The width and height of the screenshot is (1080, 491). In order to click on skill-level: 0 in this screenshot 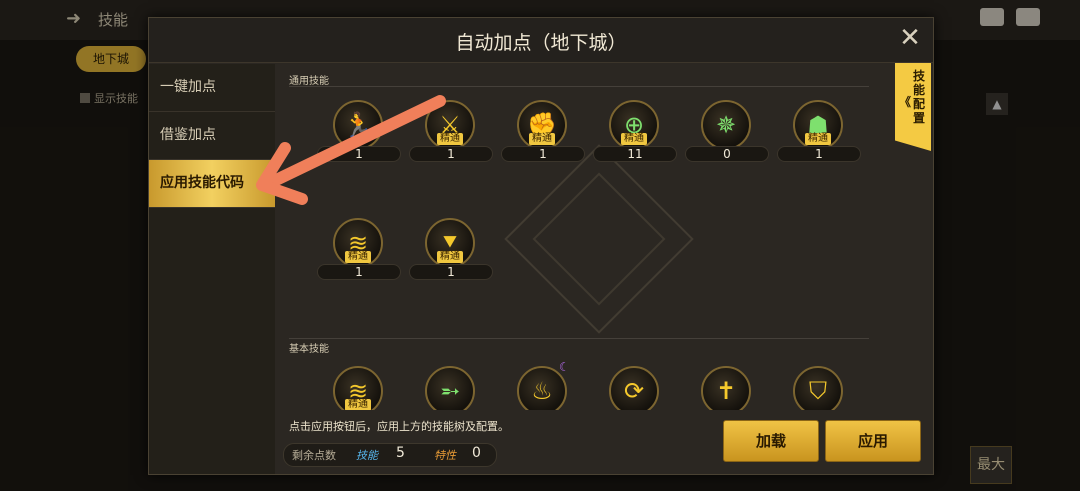, I will do `click(727, 154)`.